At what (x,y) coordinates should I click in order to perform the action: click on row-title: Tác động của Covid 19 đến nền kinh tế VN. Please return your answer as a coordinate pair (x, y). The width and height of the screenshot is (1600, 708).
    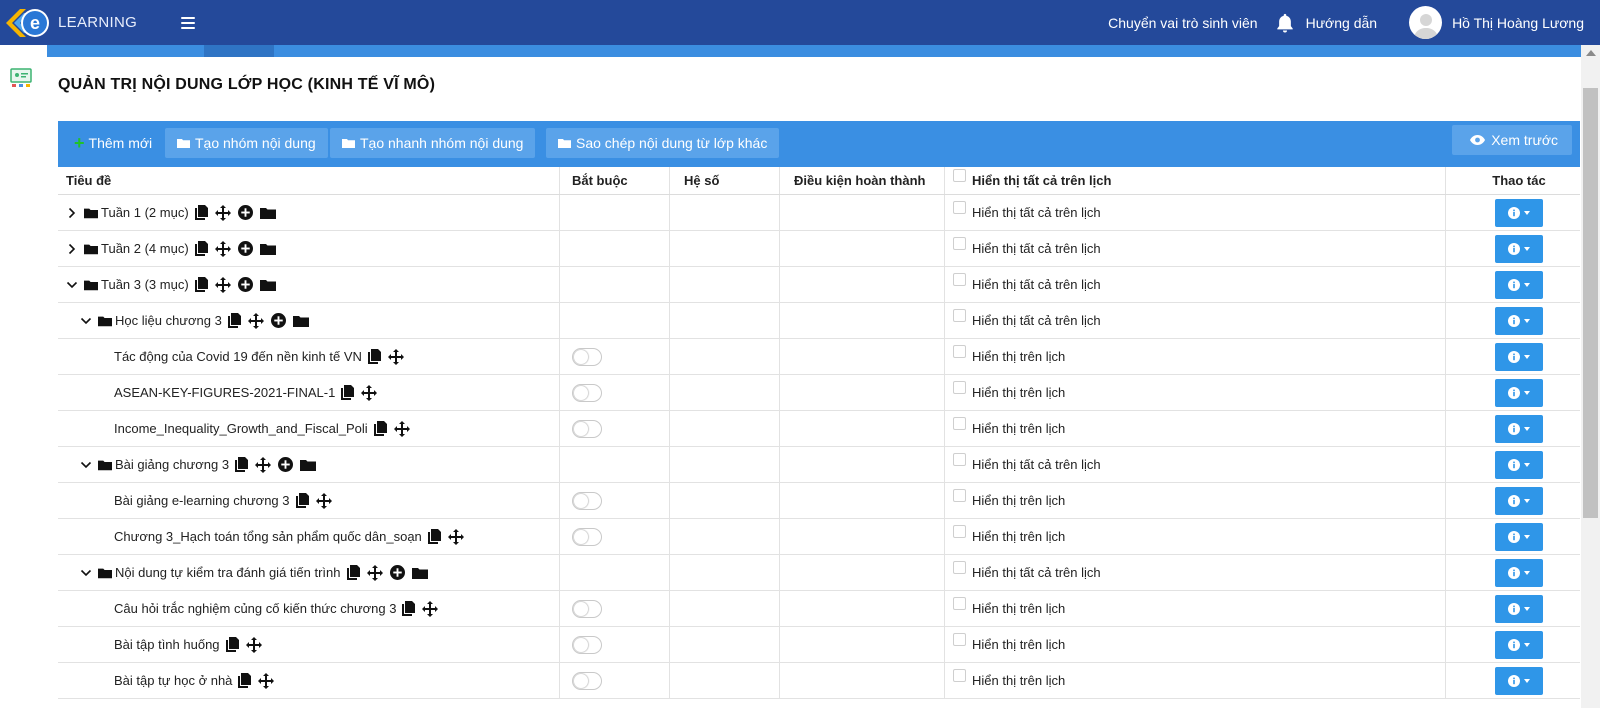
    Looking at the image, I should click on (238, 356).